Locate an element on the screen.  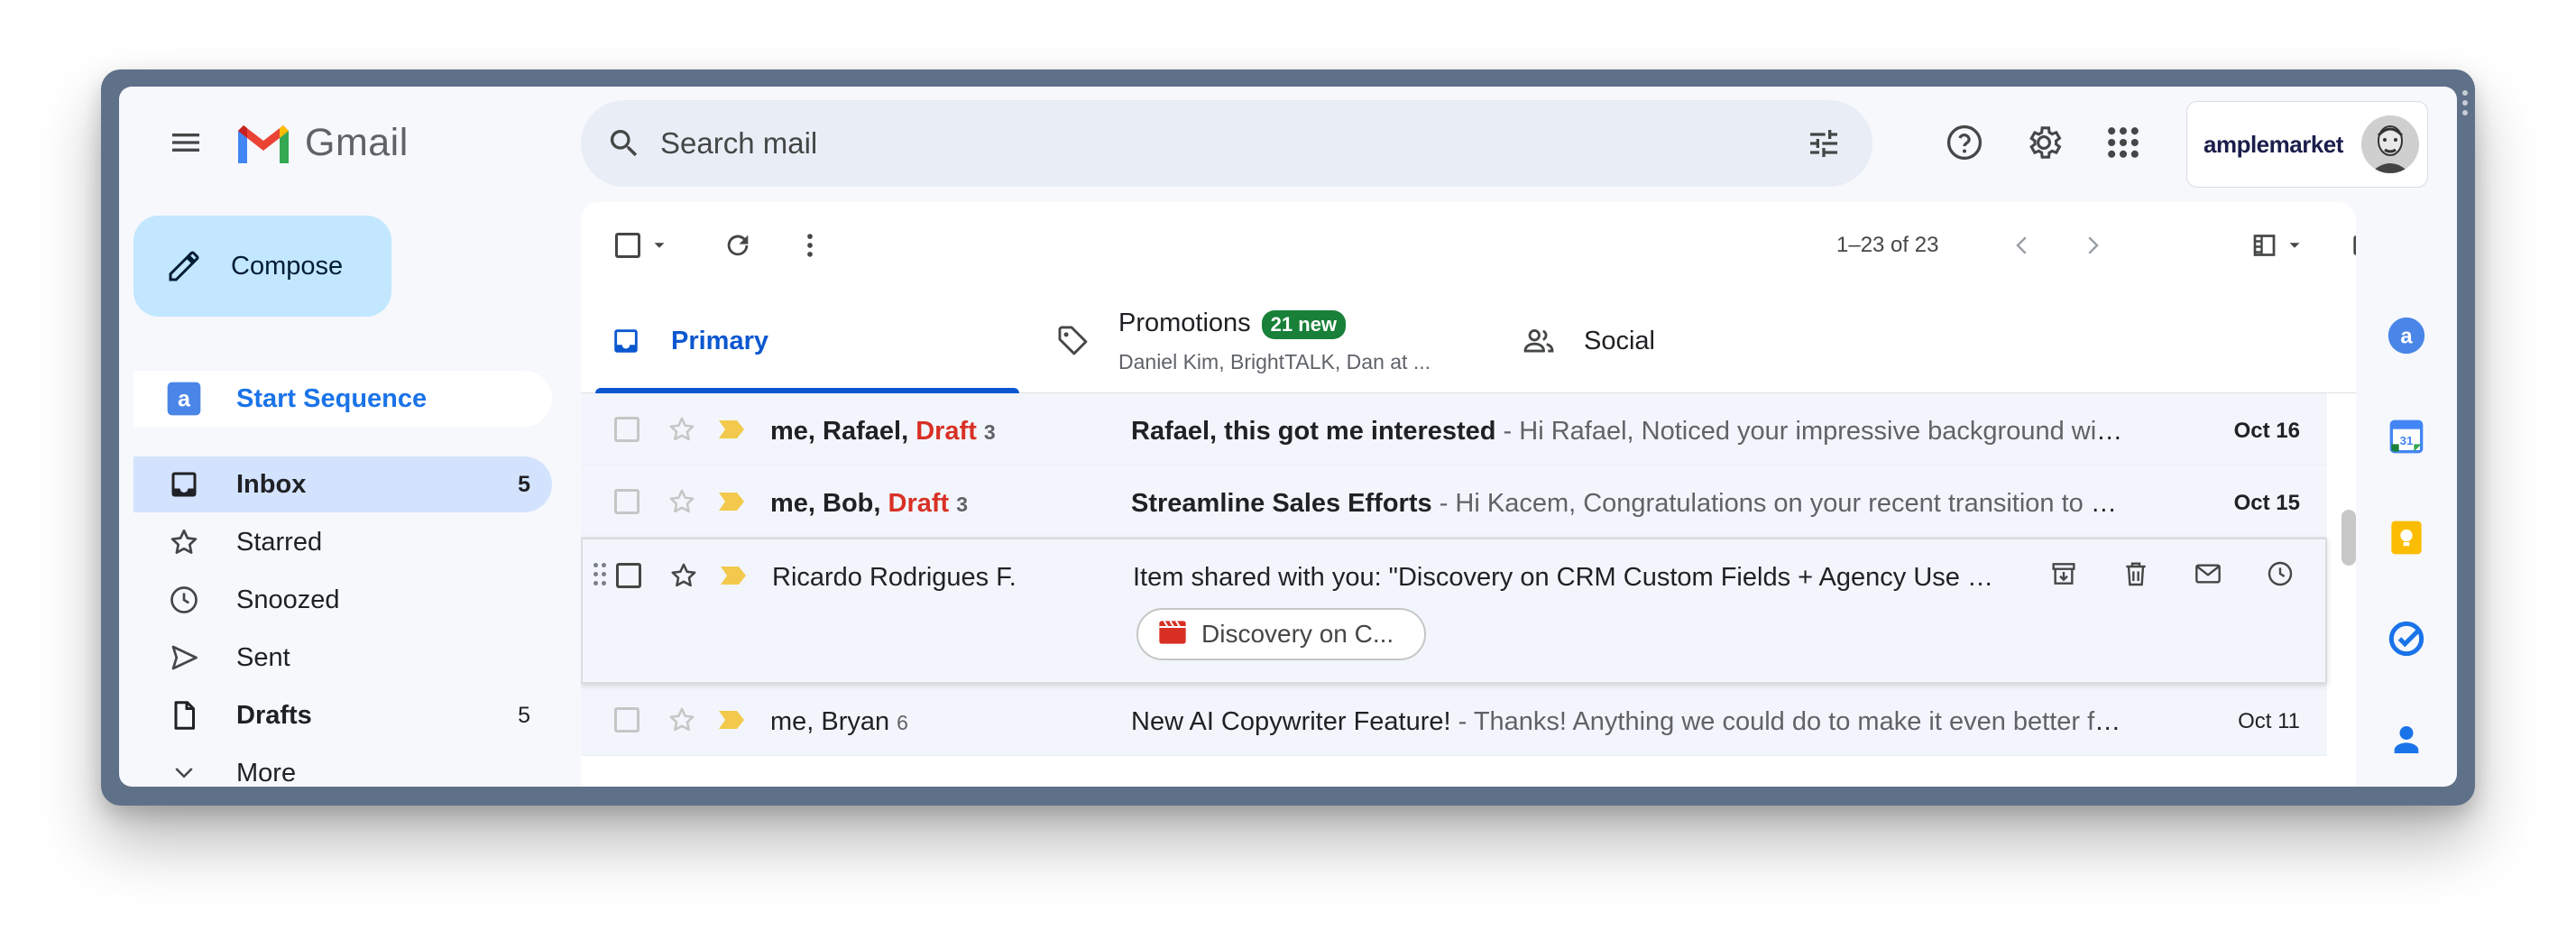
amplemarket-addon-icon: a is located at coordinates (2407, 335).